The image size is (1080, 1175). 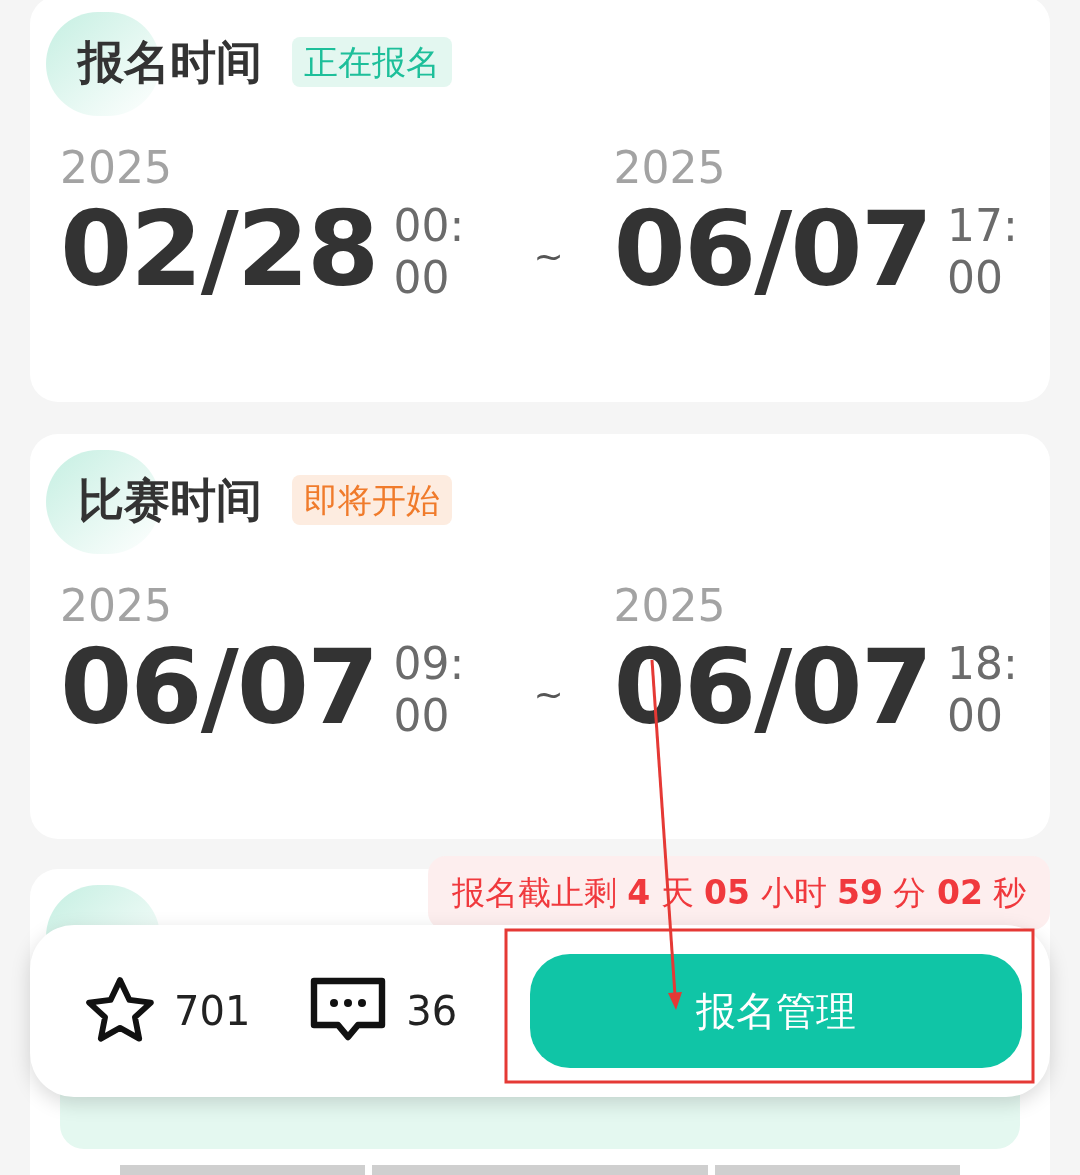 I want to click on status-badge: 即将开始, so click(x=372, y=499).